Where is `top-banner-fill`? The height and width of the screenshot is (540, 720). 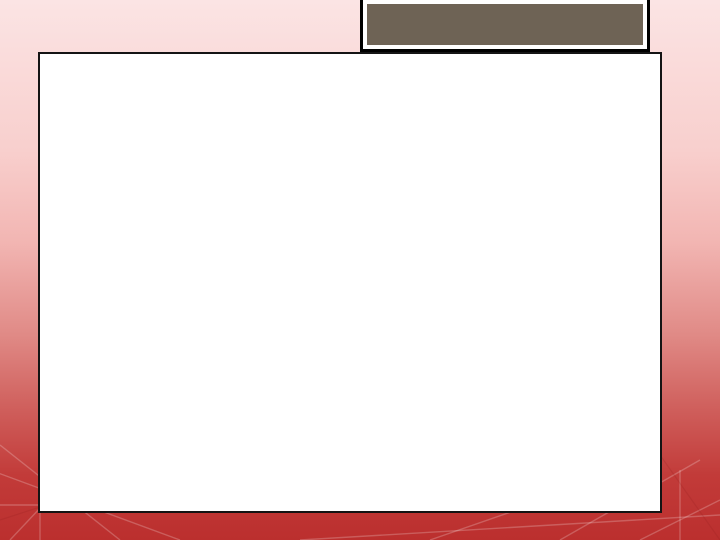
top-banner-fill is located at coordinates (505, 24).